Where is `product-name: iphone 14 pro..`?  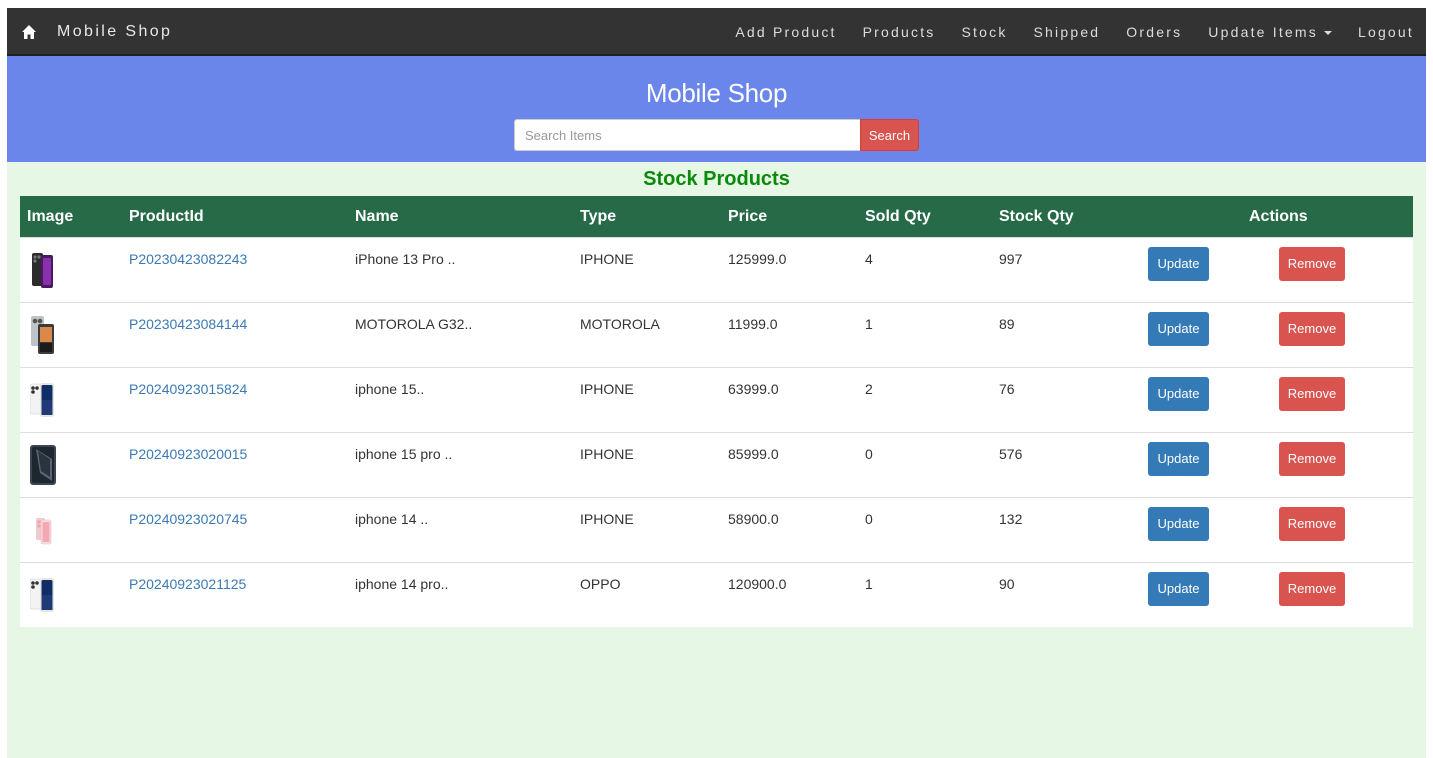 product-name: iphone 14 pro.. is located at coordinates (402, 584).